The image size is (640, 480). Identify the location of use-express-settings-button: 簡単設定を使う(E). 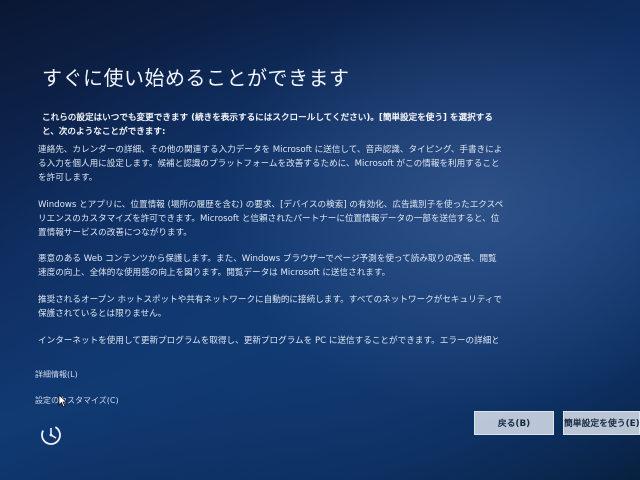
(601, 423).